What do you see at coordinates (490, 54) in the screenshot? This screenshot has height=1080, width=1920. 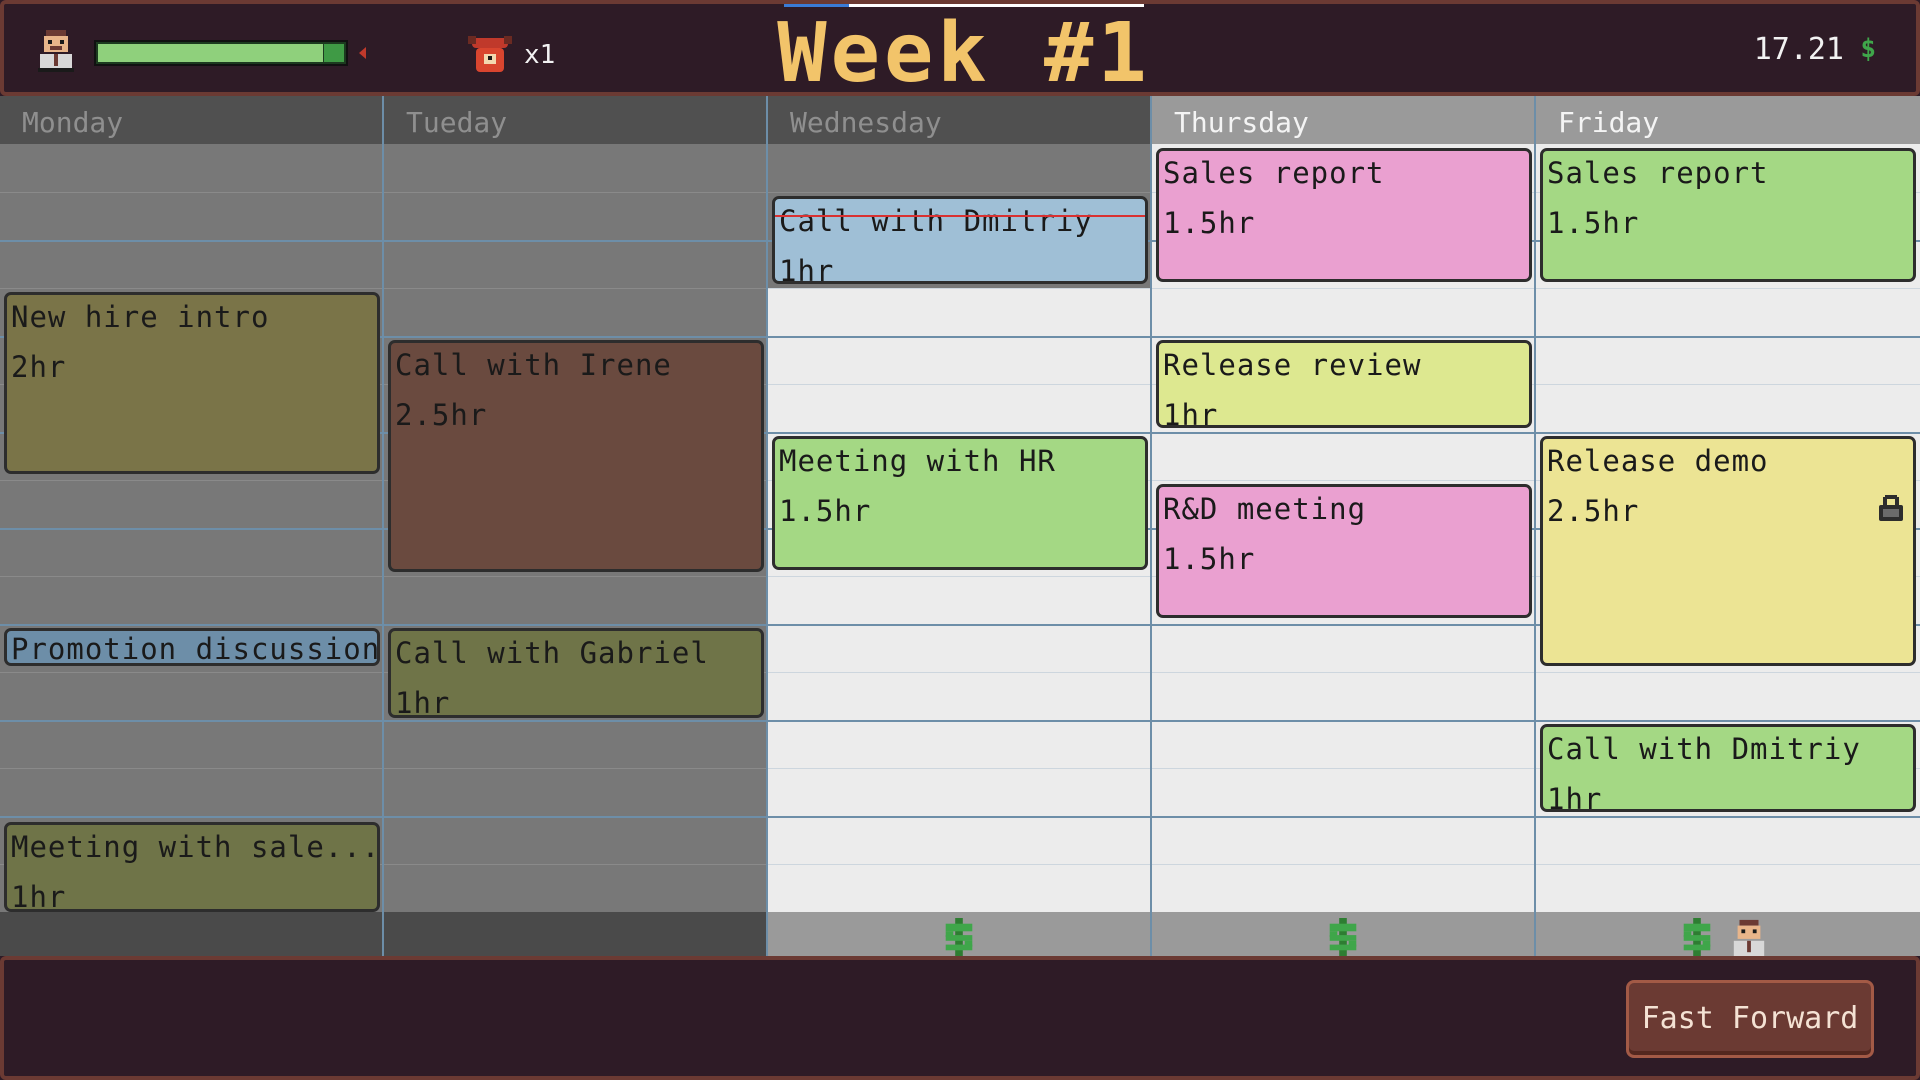 I see `phone-icon` at bounding box center [490, 54].